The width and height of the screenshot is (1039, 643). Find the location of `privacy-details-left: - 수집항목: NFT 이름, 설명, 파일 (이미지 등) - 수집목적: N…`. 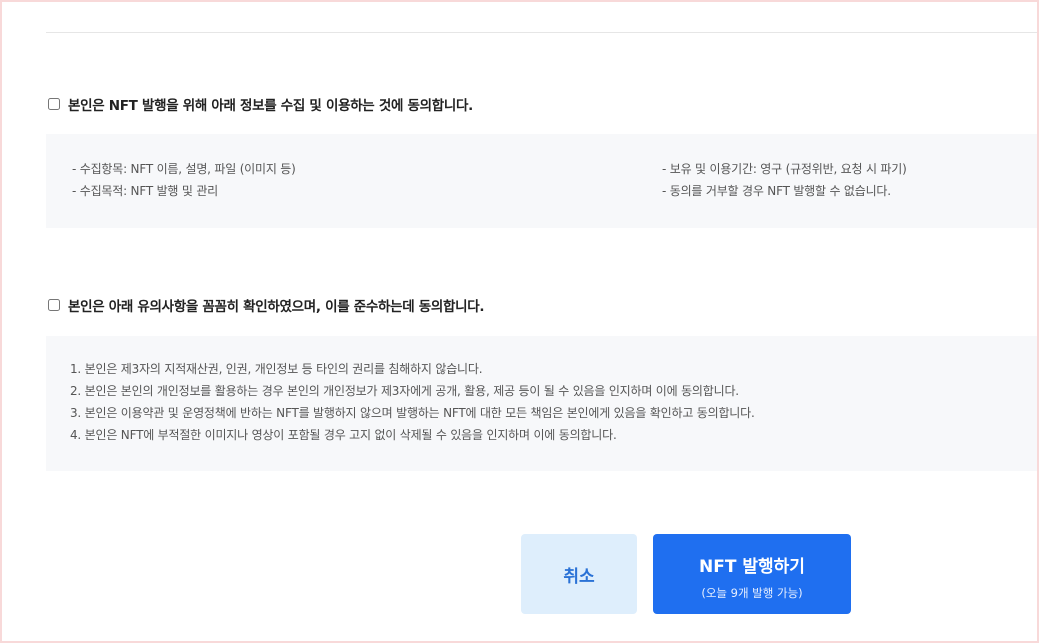

privacy-details-left: - 수집항목: NFT 이름, 설명, 파일 (이미지 등) - 수집목적: N… is located at coordinates (184, 180).